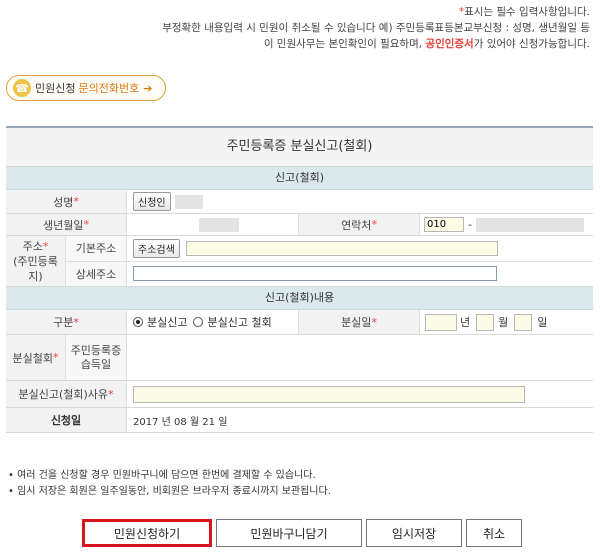  I want to click on reason-label: 분실신고(철회)사유 *, so click(66, 394).